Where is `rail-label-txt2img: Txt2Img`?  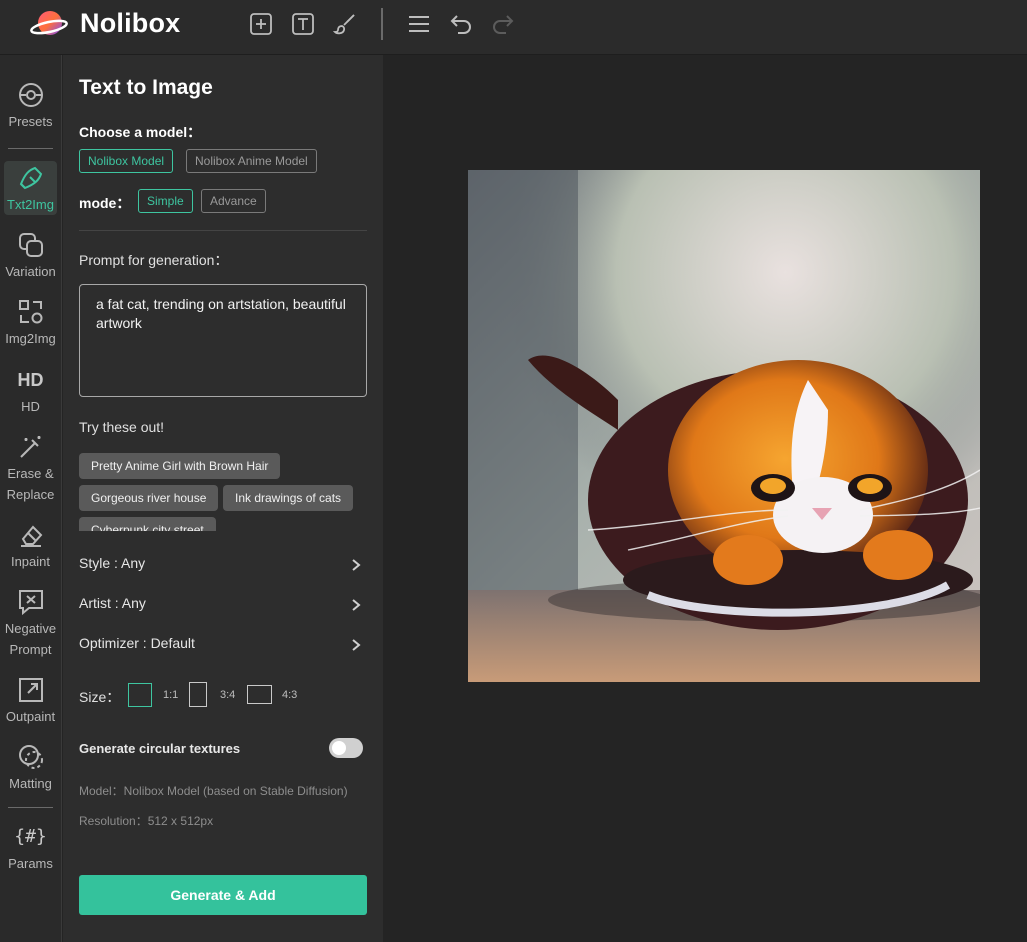 rail-label-txt2img: Txt2Img is located at coordinates (30, 204).